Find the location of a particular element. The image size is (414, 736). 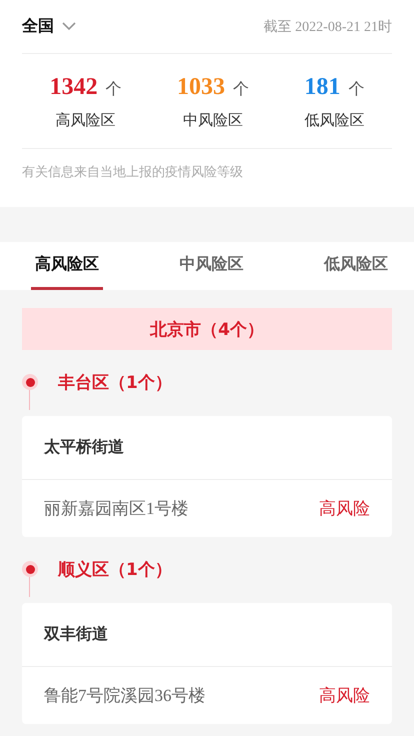

region-label: 全国 is located at coordinates (38, 26).